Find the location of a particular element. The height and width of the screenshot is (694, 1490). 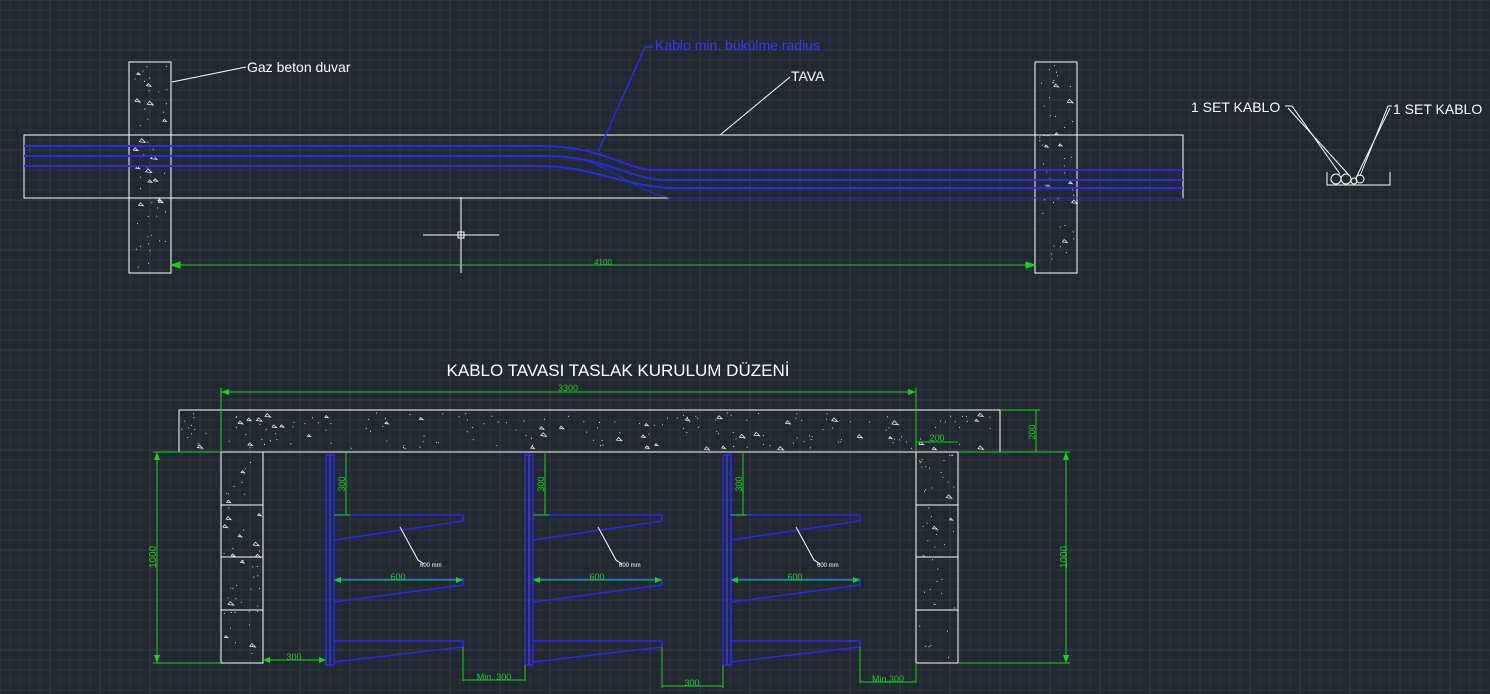

tray-callout-3: 600 mm is located at coordinates (828, 566).